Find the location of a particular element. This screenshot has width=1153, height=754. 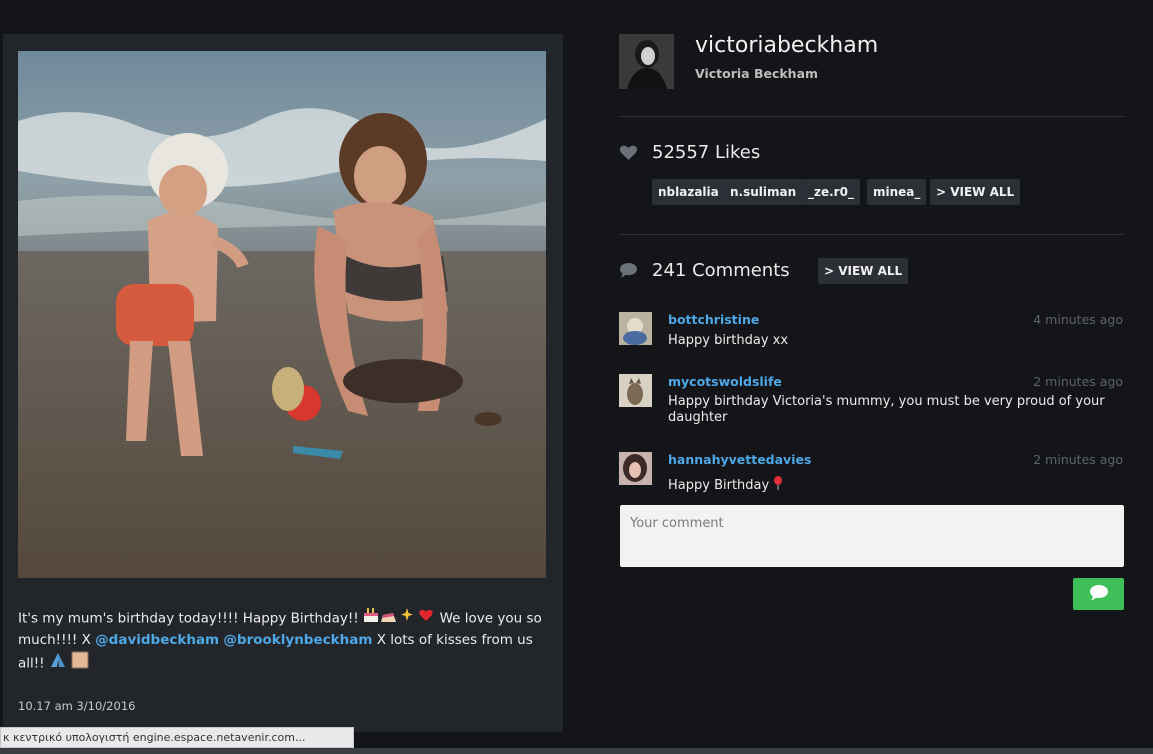

skin-tone-emoji-icon is located at coordinates (80, 663).